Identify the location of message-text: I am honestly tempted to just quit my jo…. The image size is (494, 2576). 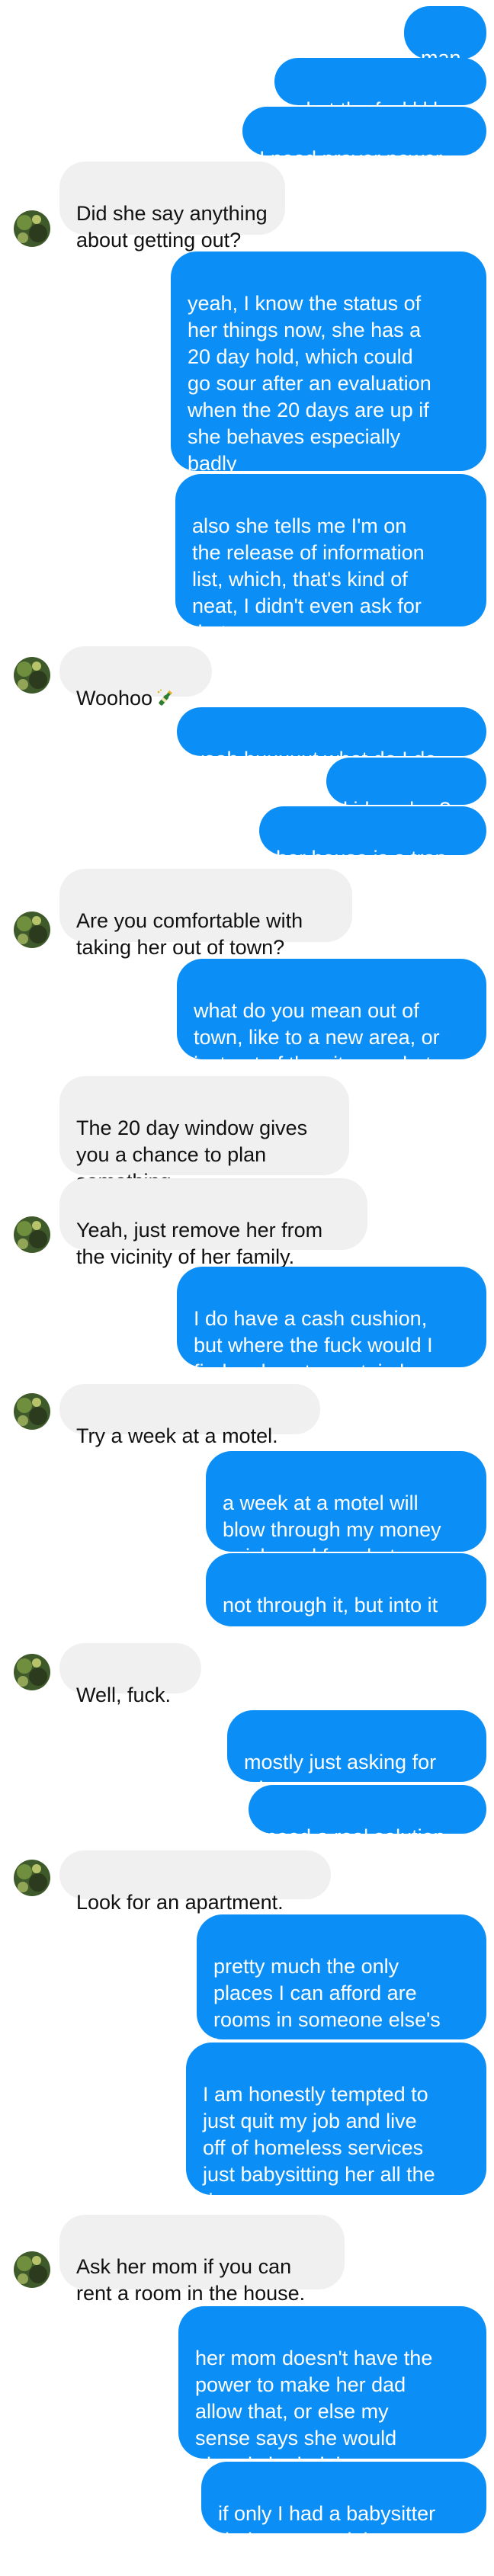
(319, 2147).